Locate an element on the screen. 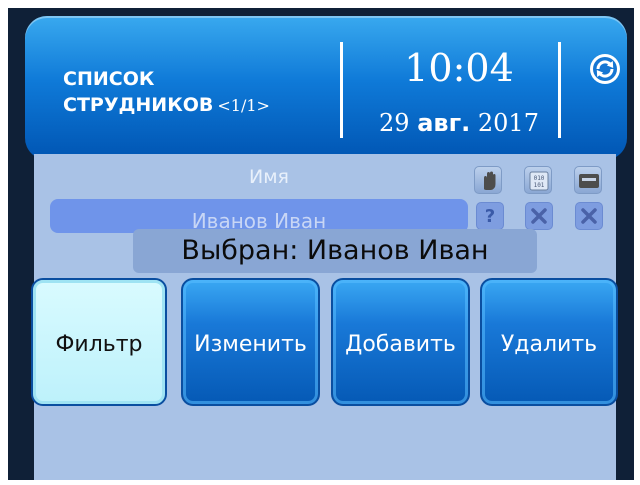 This screenshot has height=485, width=640. selected-employee-banner: Выбран: Иванов Иван is located at coordinates (335, 251).